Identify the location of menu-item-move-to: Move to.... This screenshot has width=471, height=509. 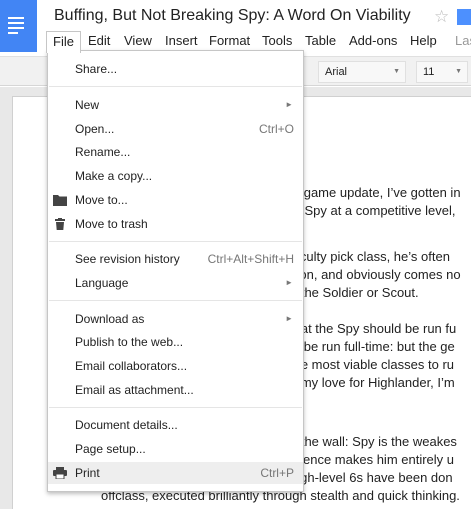
(175, 200).